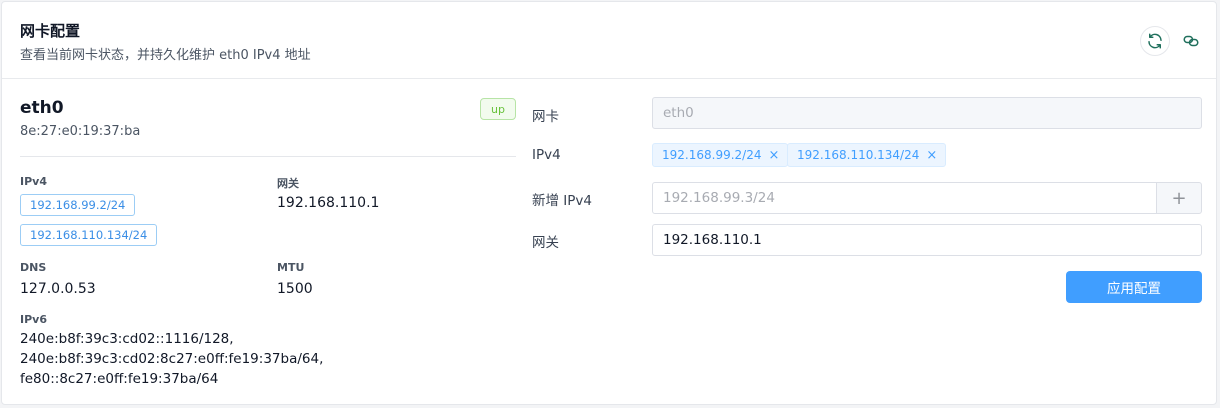 This screenshot has height=408, width=1220. What do you see at coordinates (1134, 287) in the screenshot?
I see `apply-config-button: 应用配置` at bounding box center [1134, 287].